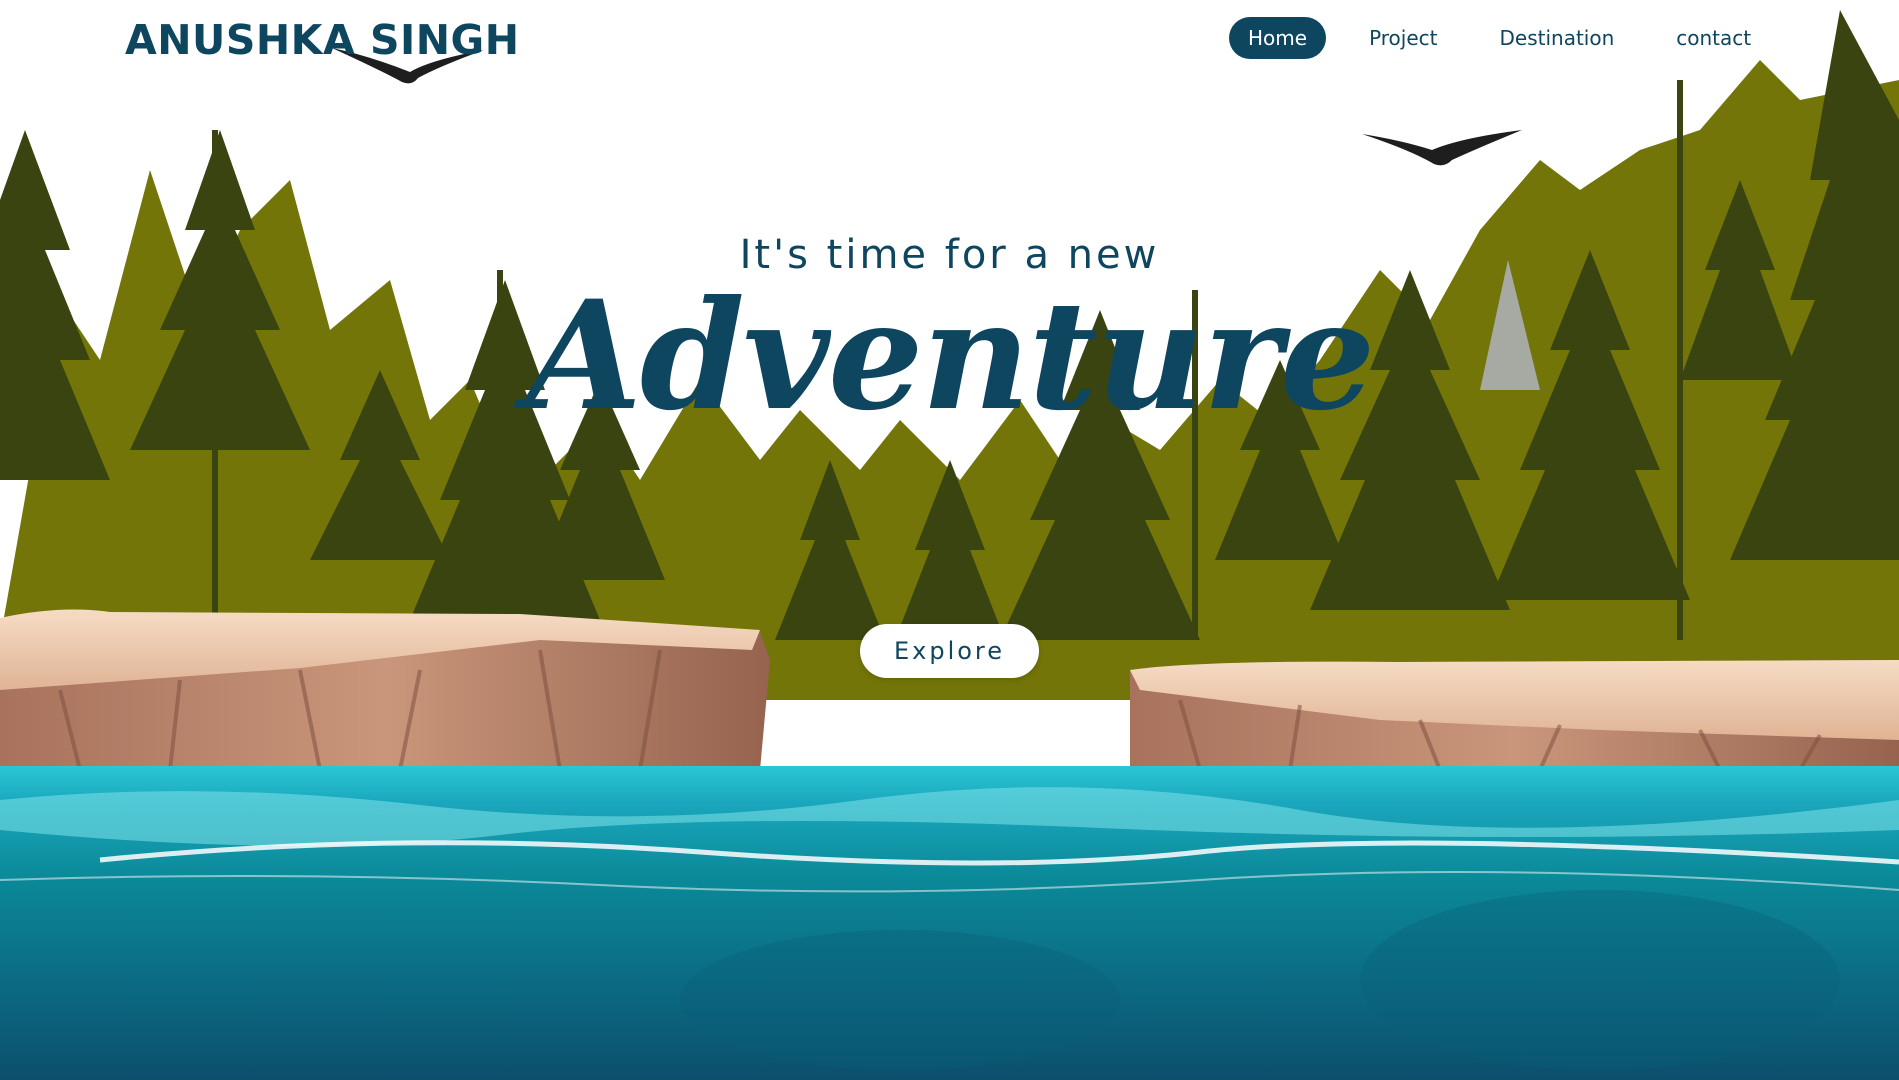  Describe the element at coordinates (1442, 148) in the screenshot. I see `eagle-icon` at that location.